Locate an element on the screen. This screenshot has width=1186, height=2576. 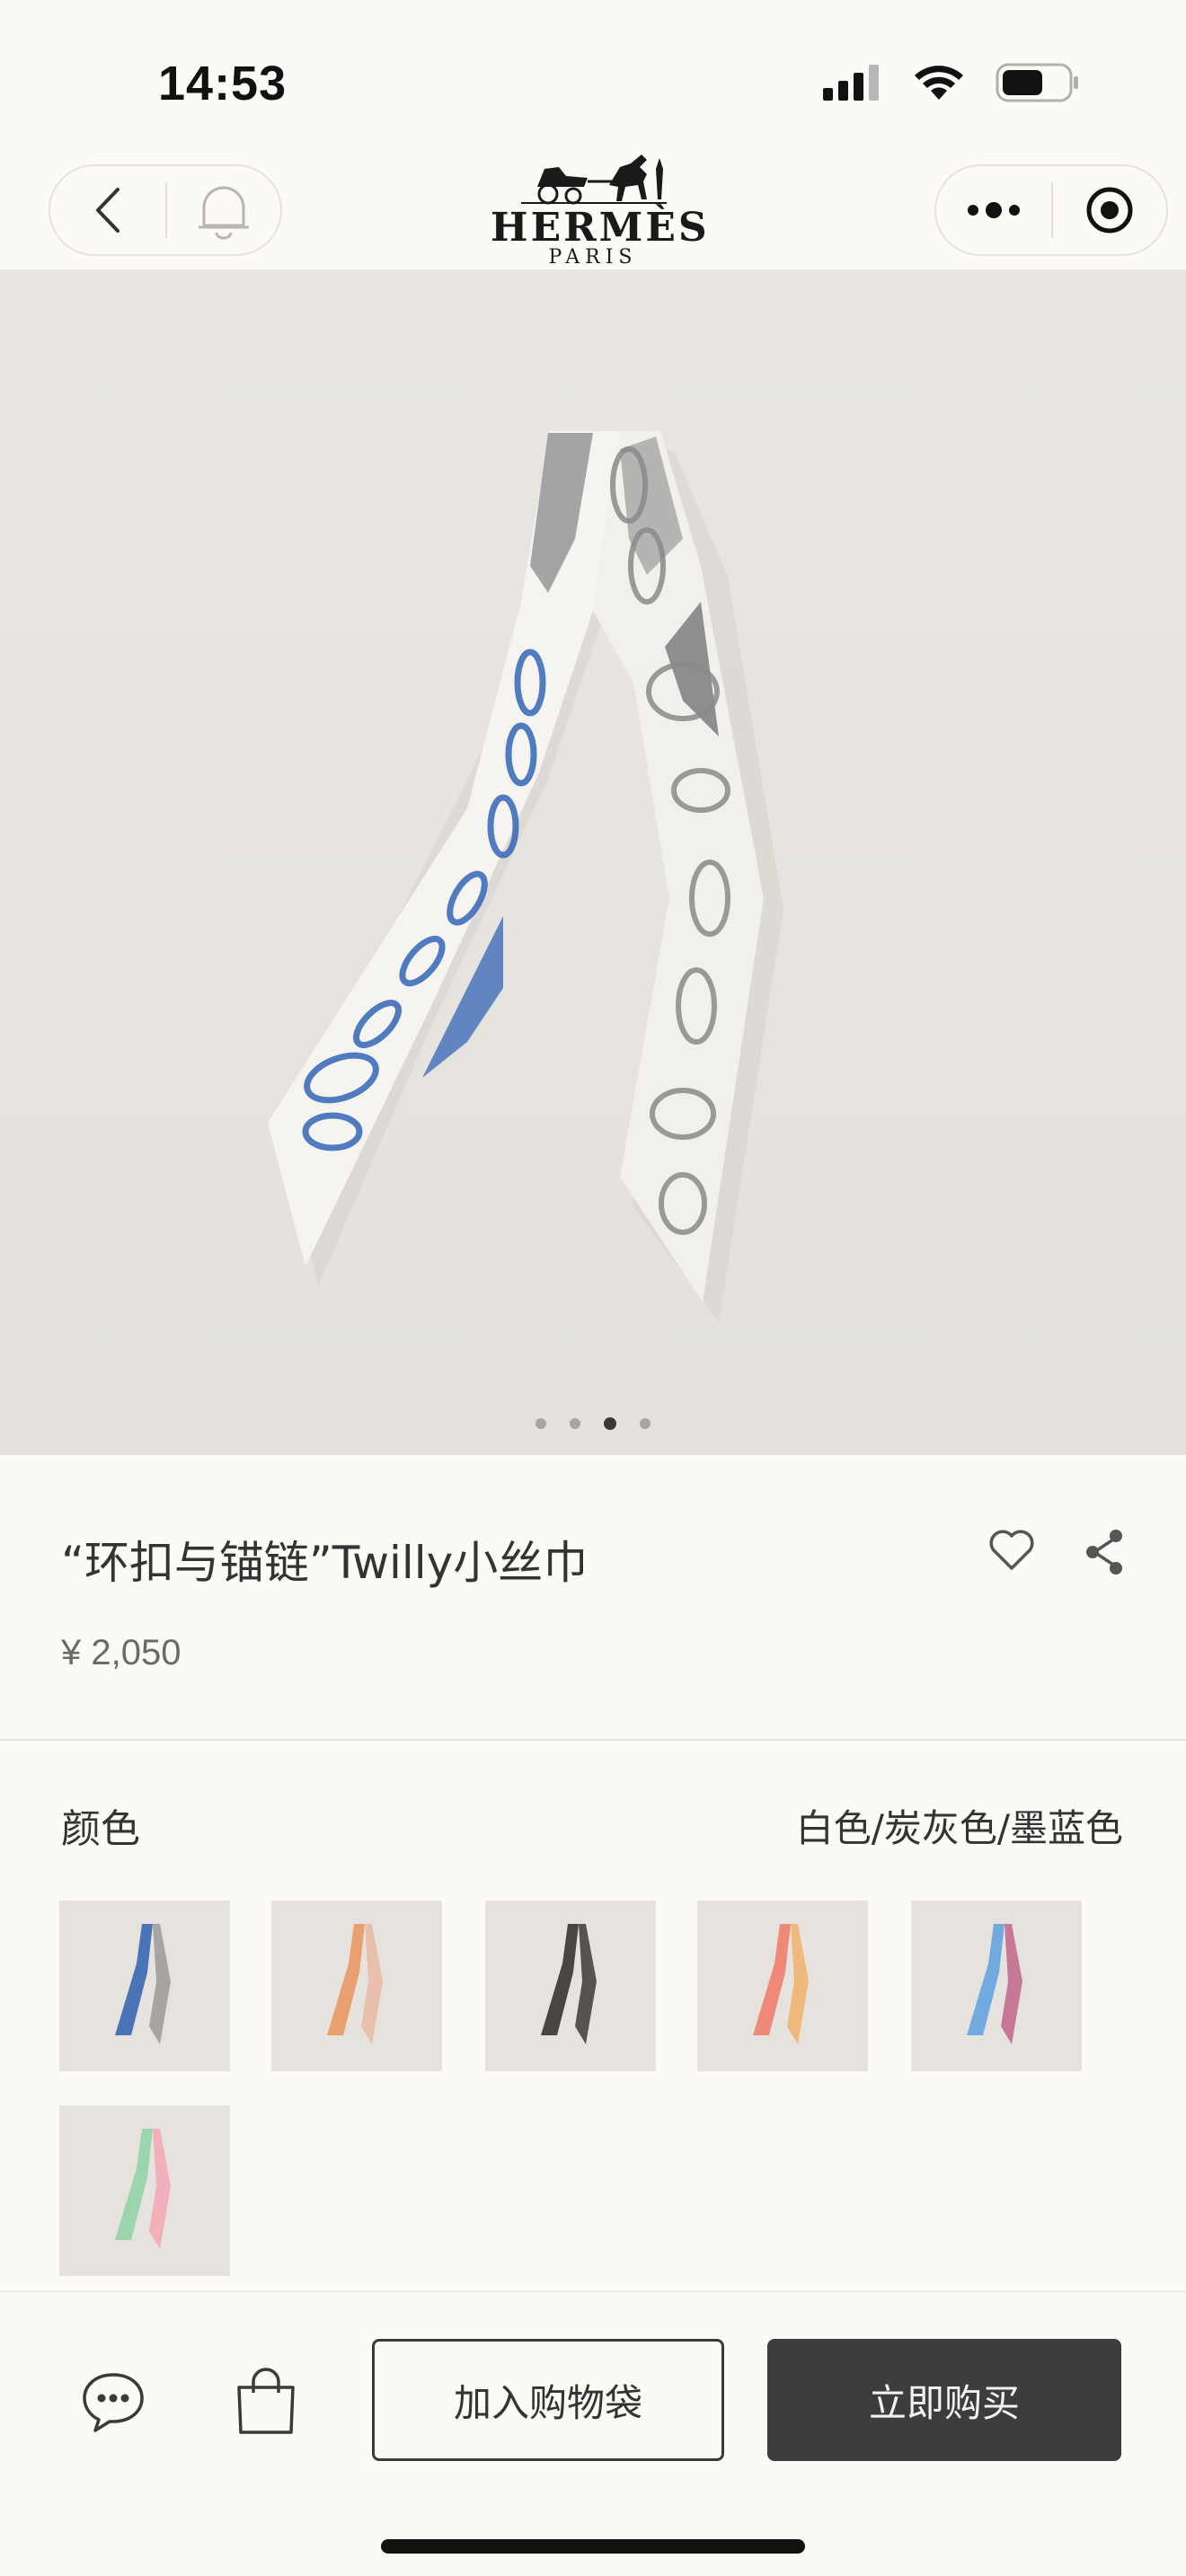
product-title: “环扣与锚链”Twilly小丝巾 is located at coordinates (325, 1563).